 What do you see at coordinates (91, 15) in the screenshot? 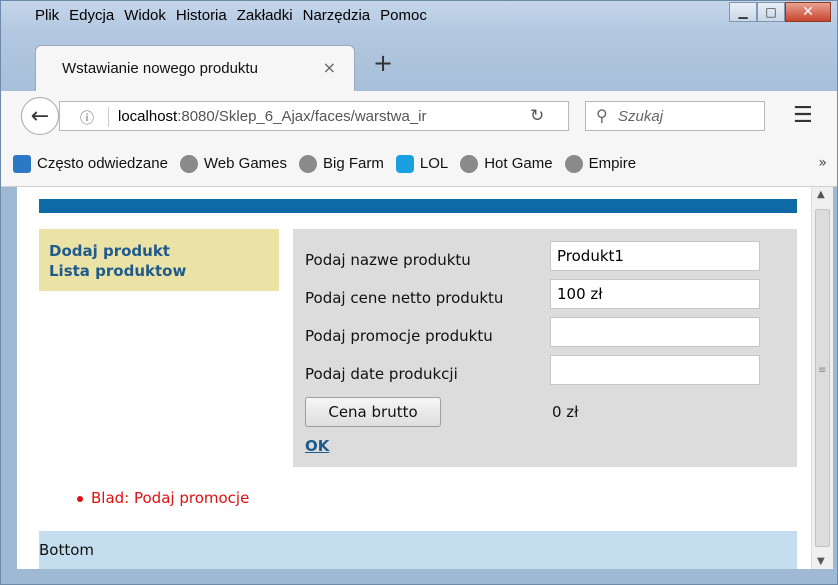
I see `menu-edycja: Edycja` at bounding box center [91, 15].